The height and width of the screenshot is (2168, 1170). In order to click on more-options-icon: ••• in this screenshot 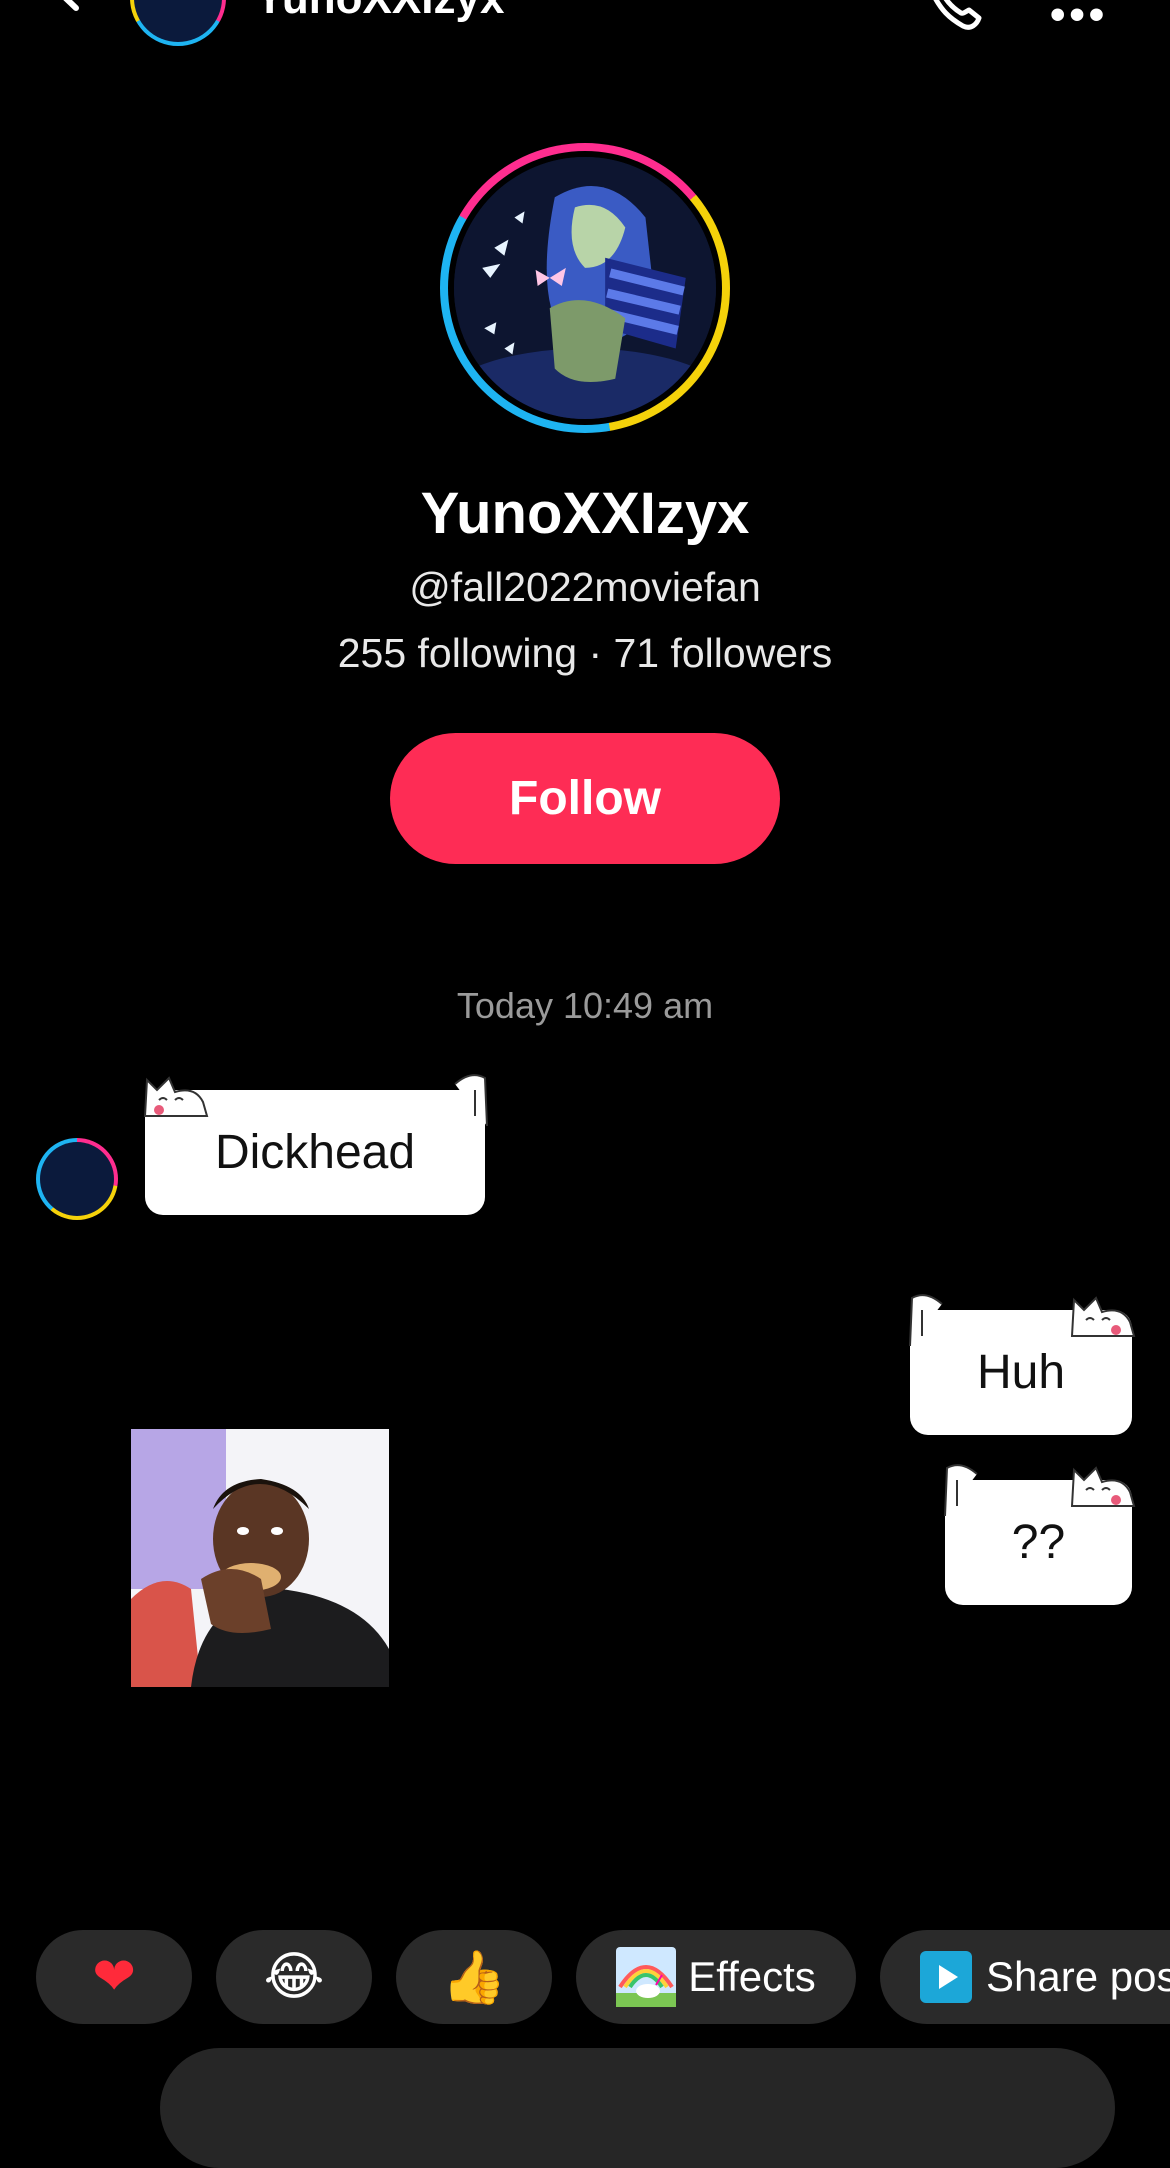, I will do `click(1079, 20)`.